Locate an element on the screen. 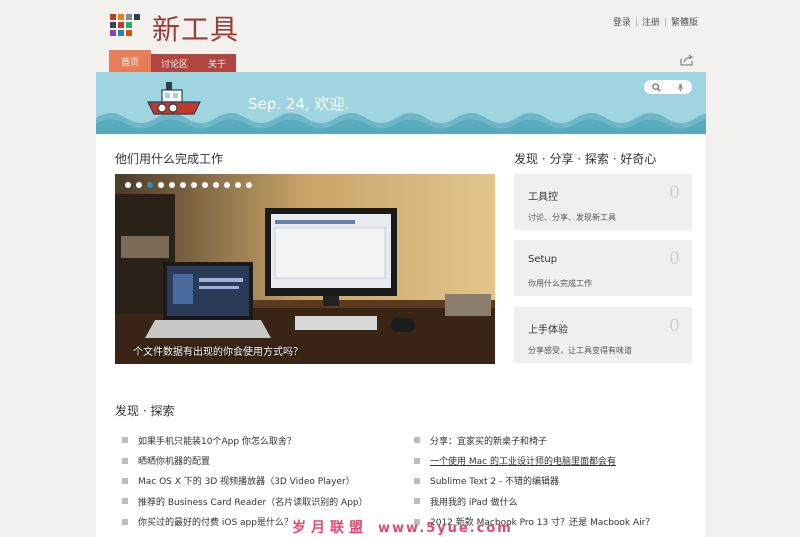 Image resolution: width=800 pixels, height=537 pixels. search-icon is located at coordinates (656, 87).